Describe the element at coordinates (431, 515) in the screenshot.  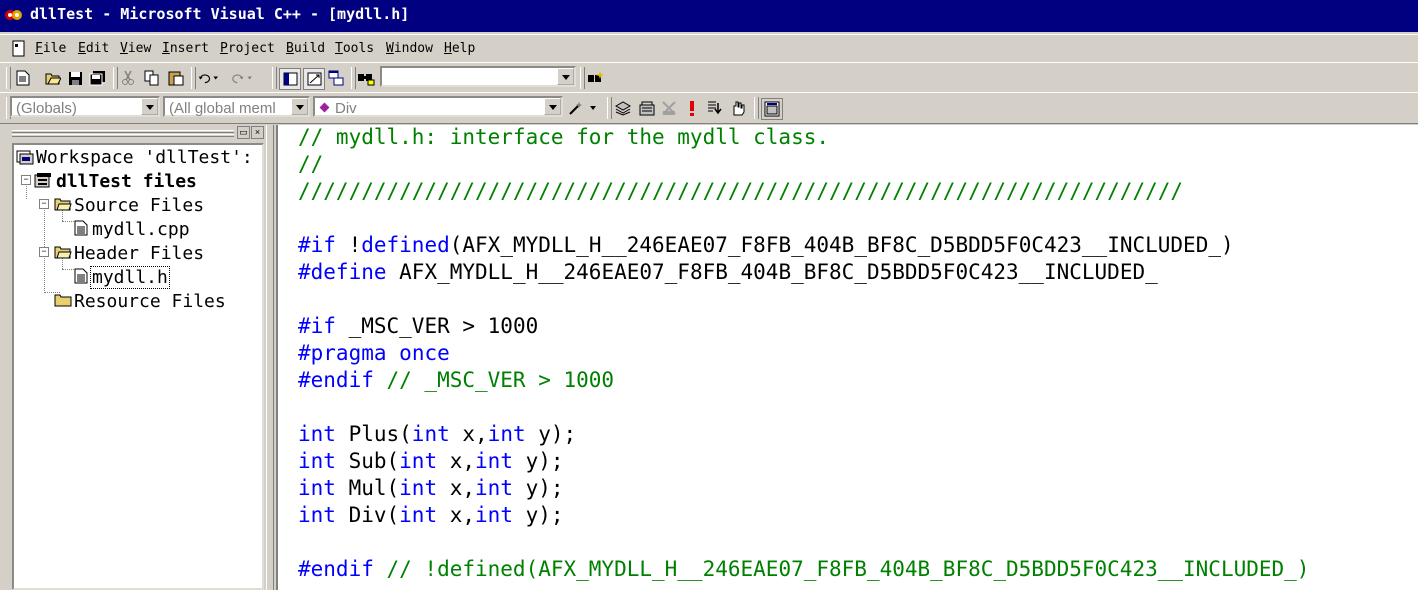
I see `code-line: int Div(int x,int y);` at that location.